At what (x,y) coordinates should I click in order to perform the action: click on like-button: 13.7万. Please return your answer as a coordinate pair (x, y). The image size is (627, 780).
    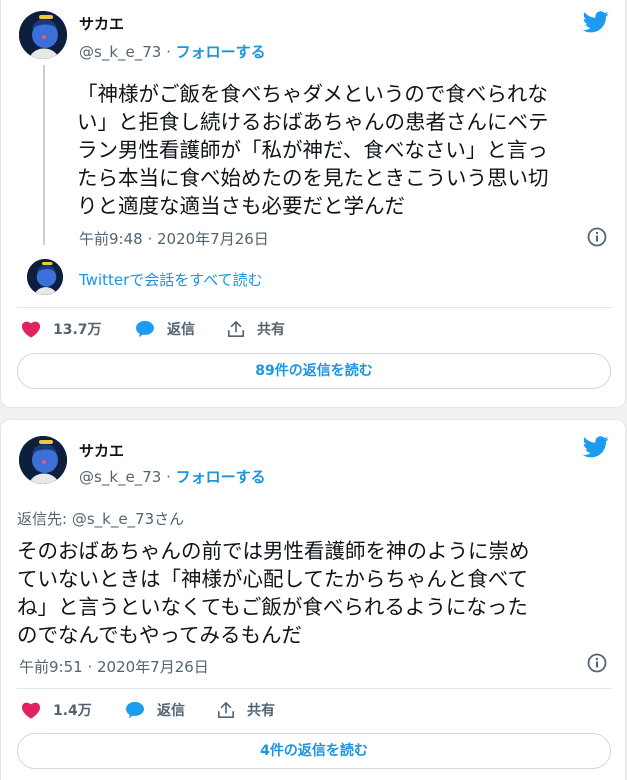
    Looking at the image, I should click on (61, 329).